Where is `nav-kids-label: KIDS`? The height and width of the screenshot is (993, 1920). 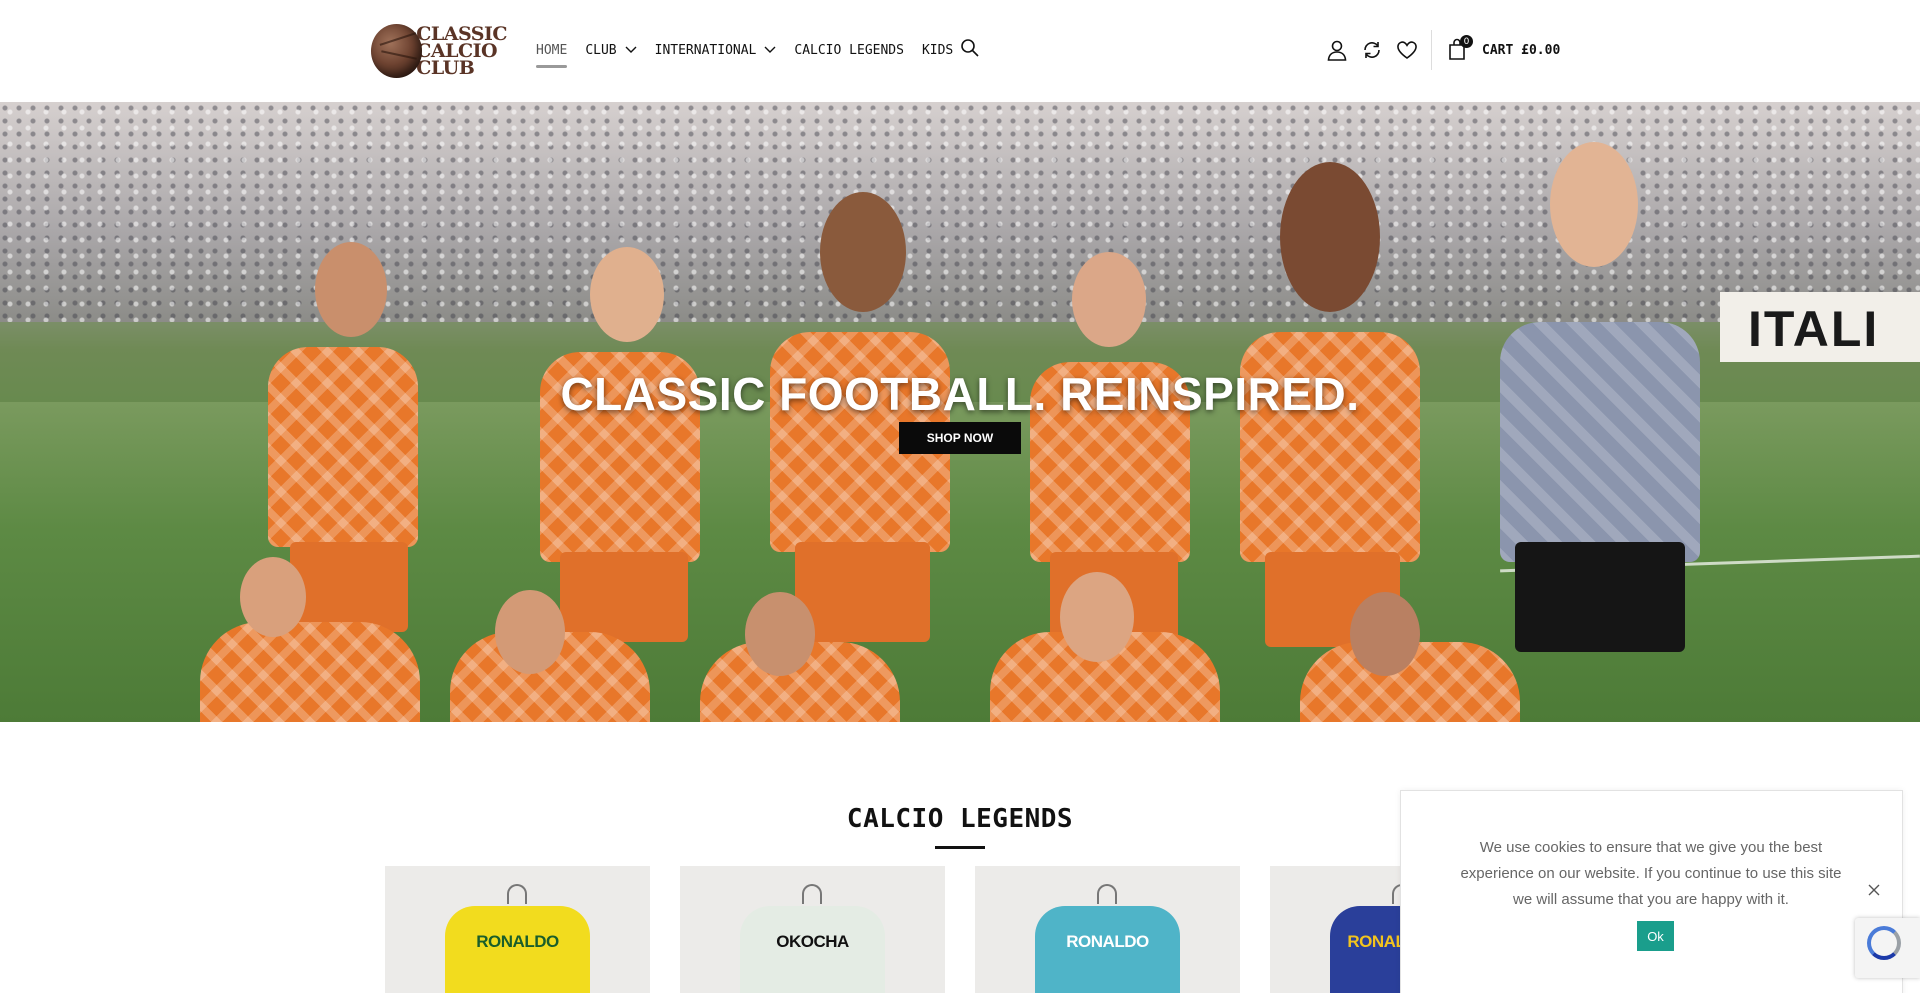
nav-kids-label: KIDS is located at coordinates (937, 50).